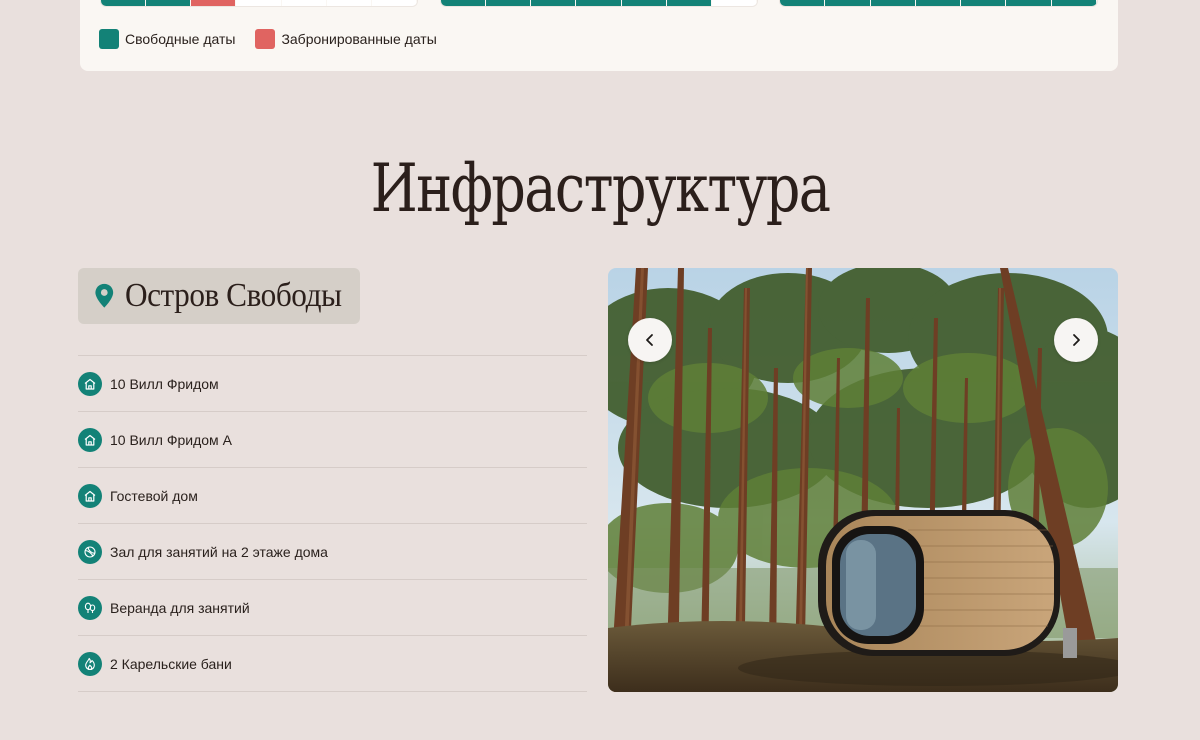 This screenshot has height=740, width=1200. I want to click on chevron-right-icon, so click(1076, 340).